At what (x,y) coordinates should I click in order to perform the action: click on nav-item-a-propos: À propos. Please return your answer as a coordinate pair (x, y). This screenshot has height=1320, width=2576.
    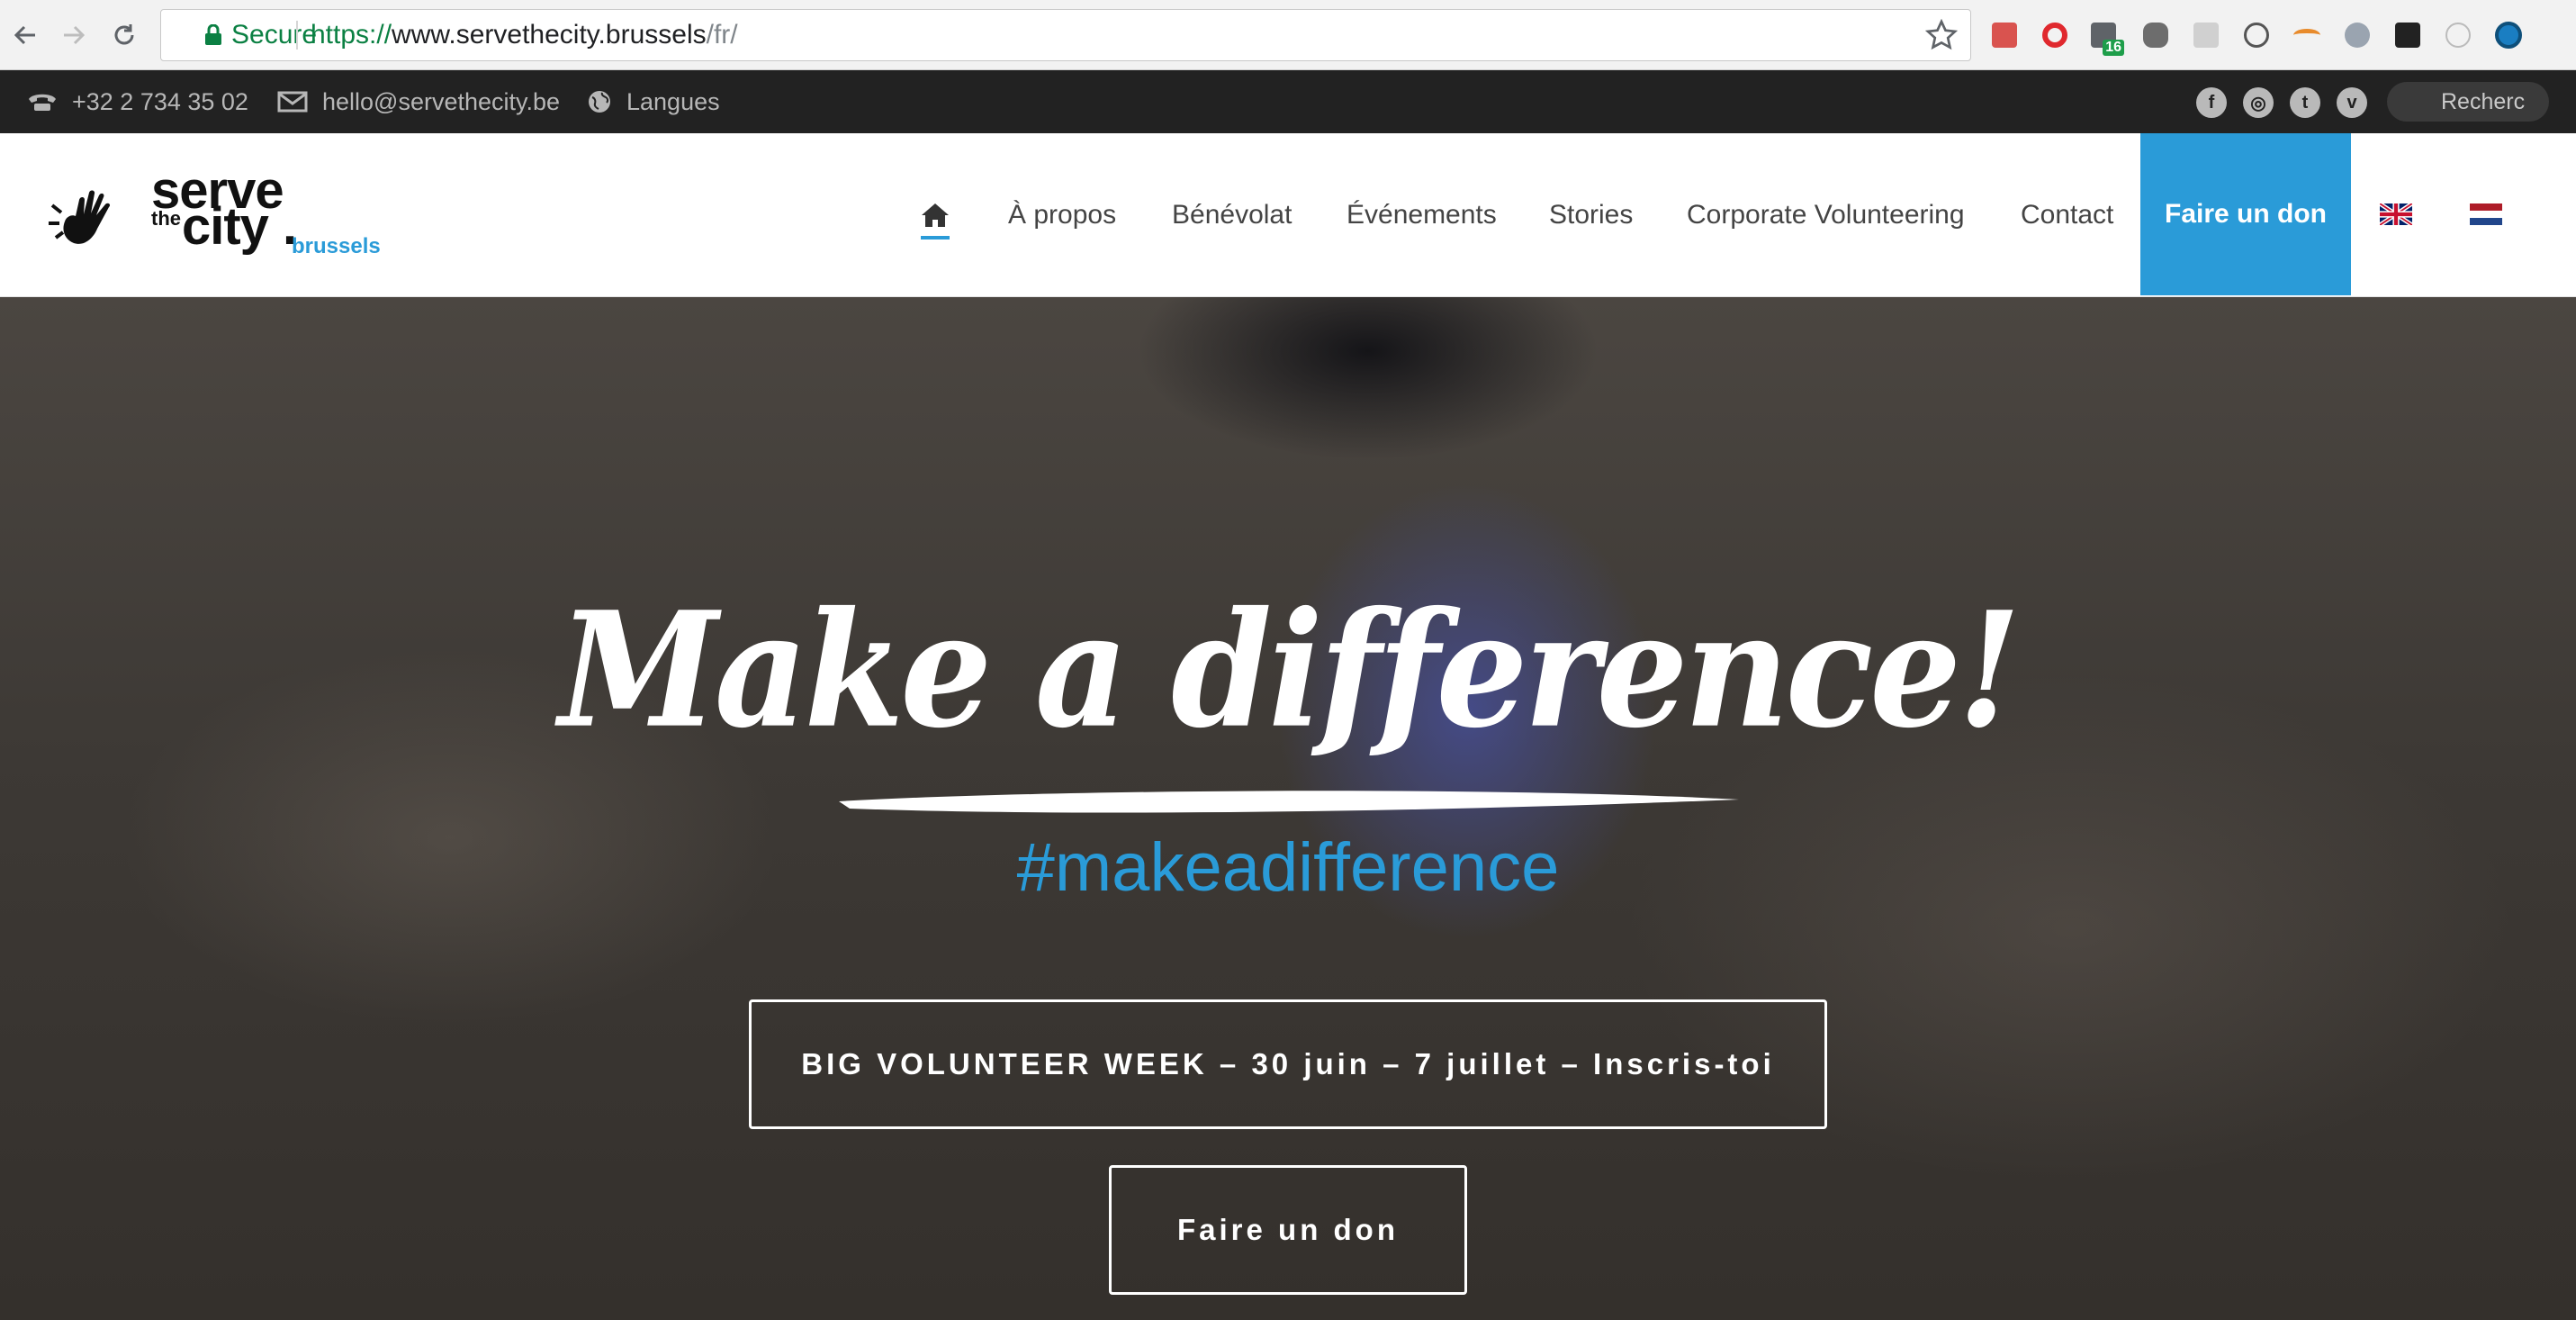
    Looking at the image, I should click on (1062, 215).